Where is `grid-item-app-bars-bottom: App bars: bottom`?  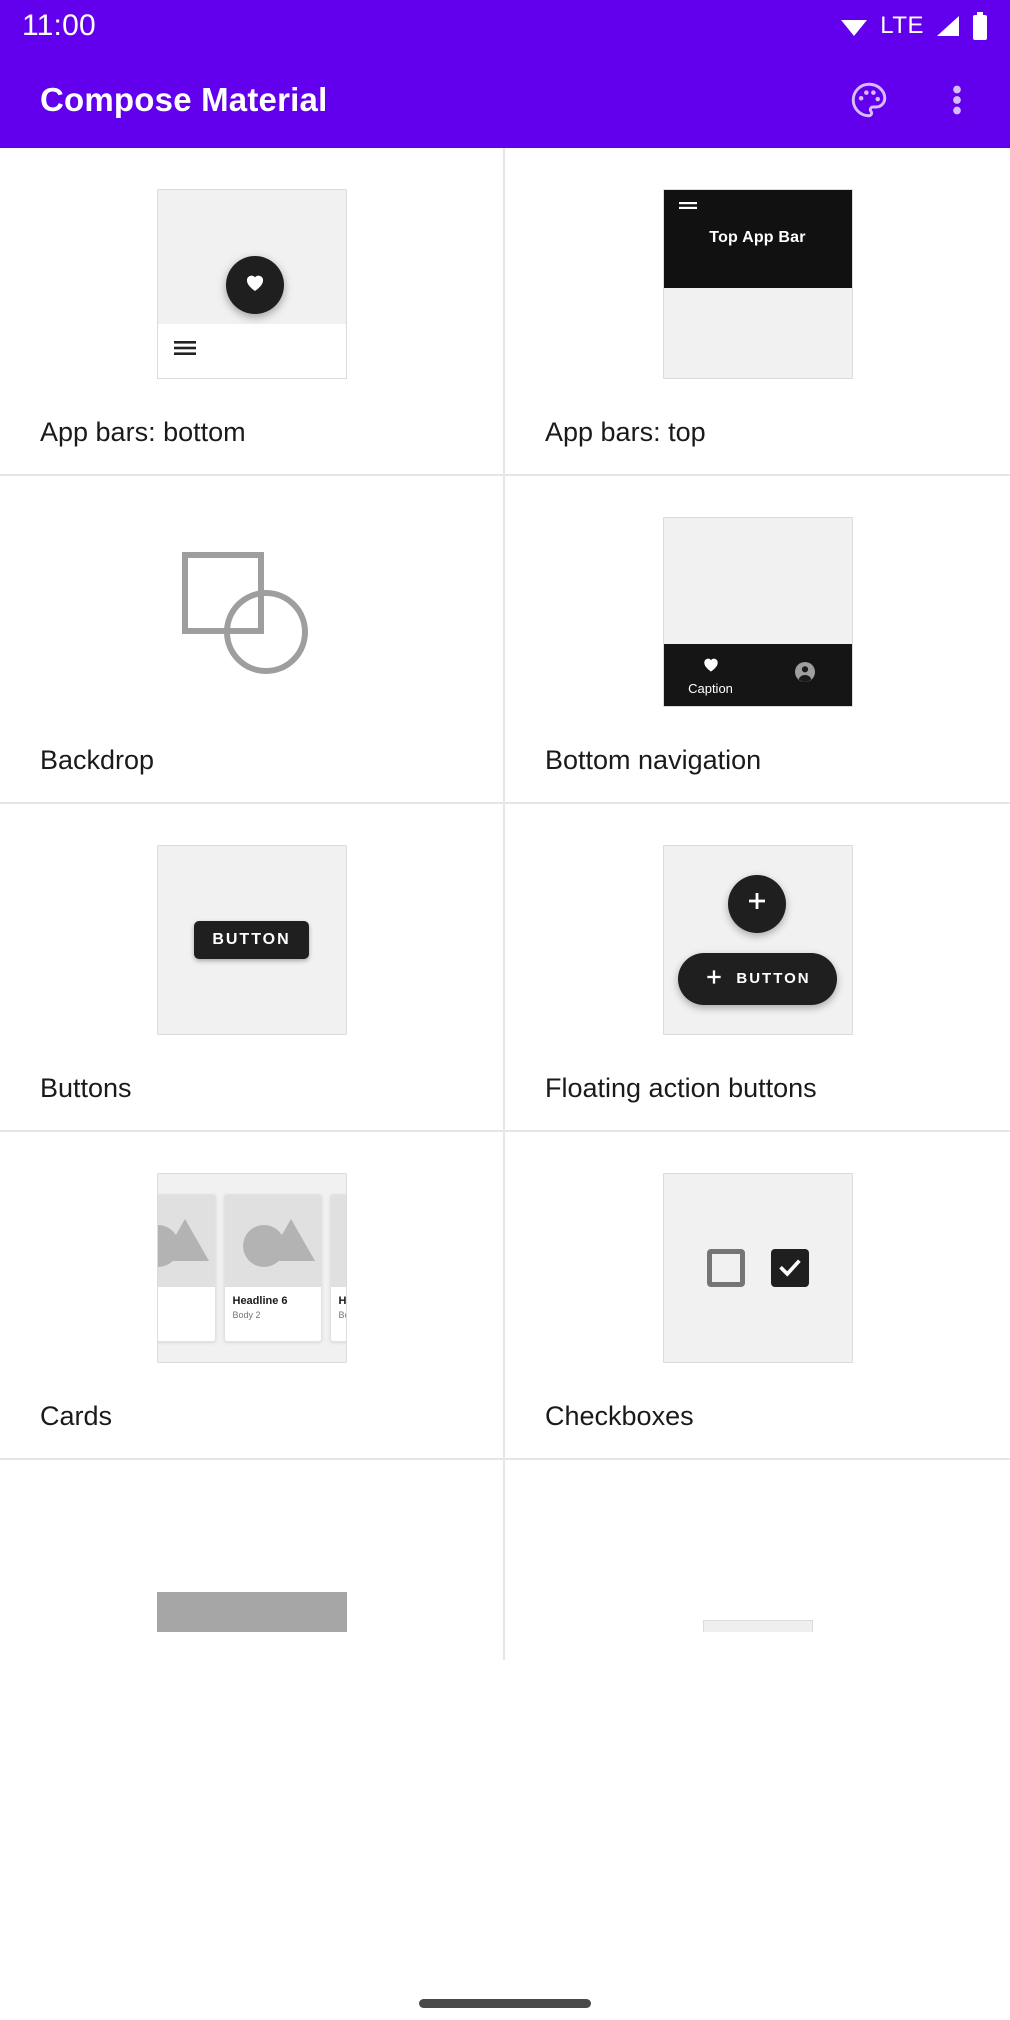 grid-item-app-bars-bottom: App bars: bottom is located at coordinates (252, 312).